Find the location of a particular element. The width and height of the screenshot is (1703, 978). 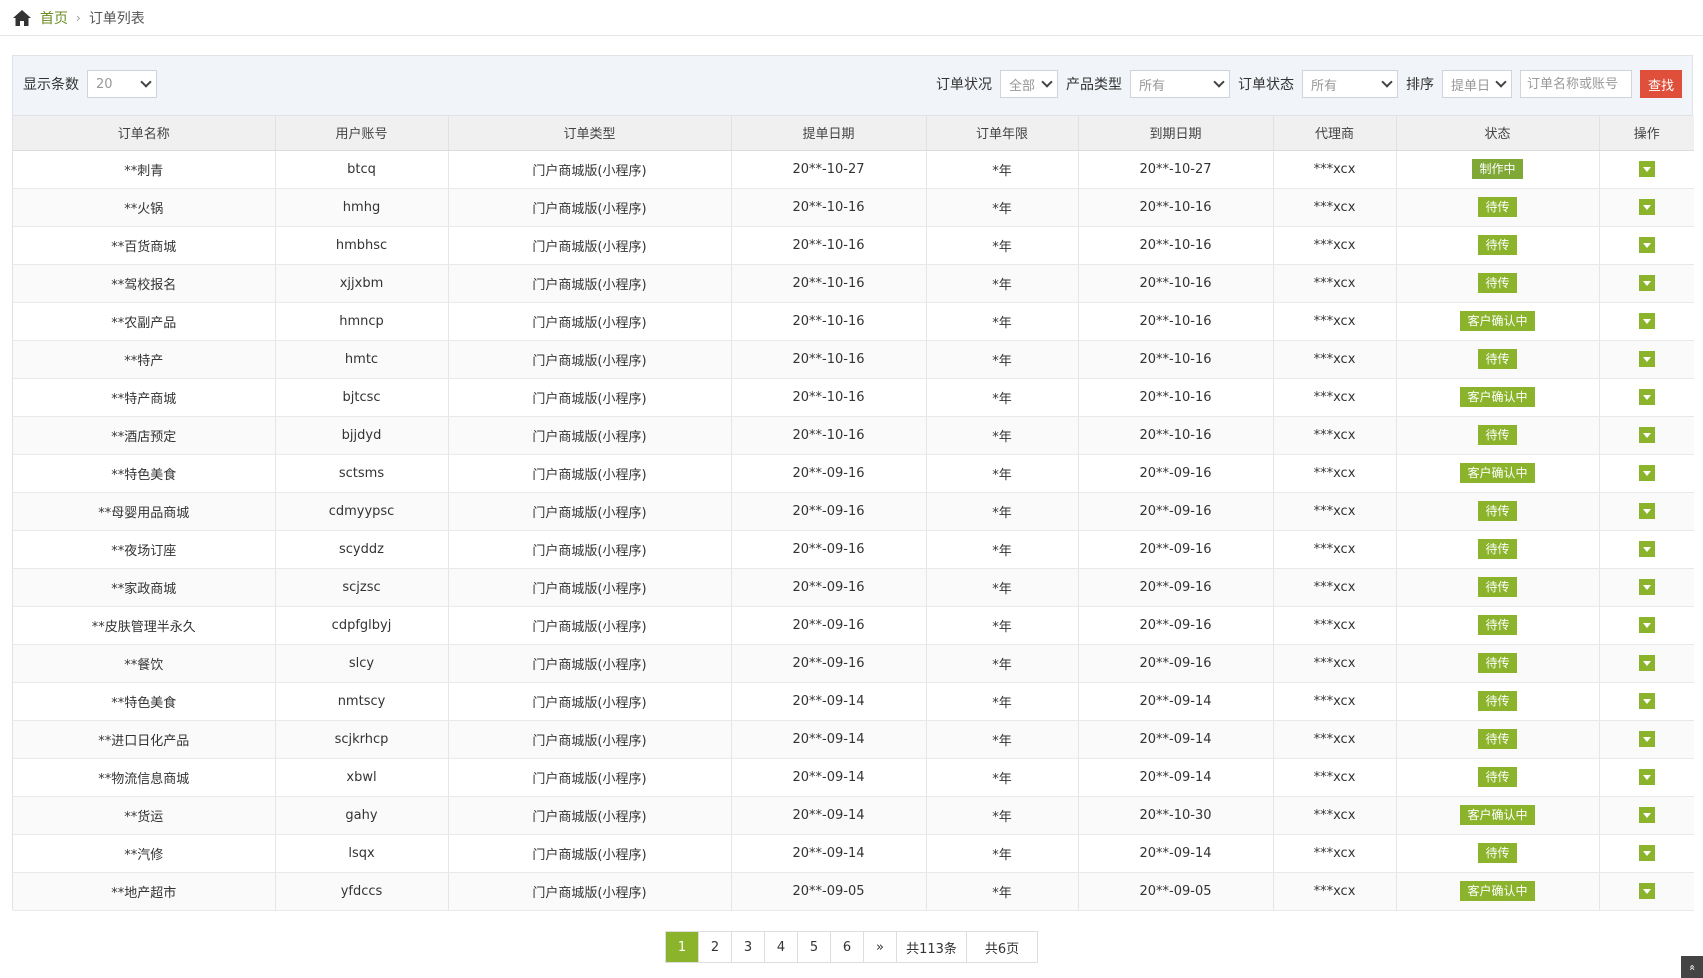

page-size-select: 20 is located at coordinates (122, 84).